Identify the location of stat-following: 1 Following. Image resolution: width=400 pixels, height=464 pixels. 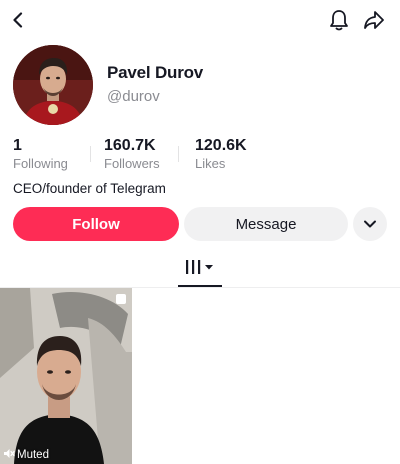
(40, 154).